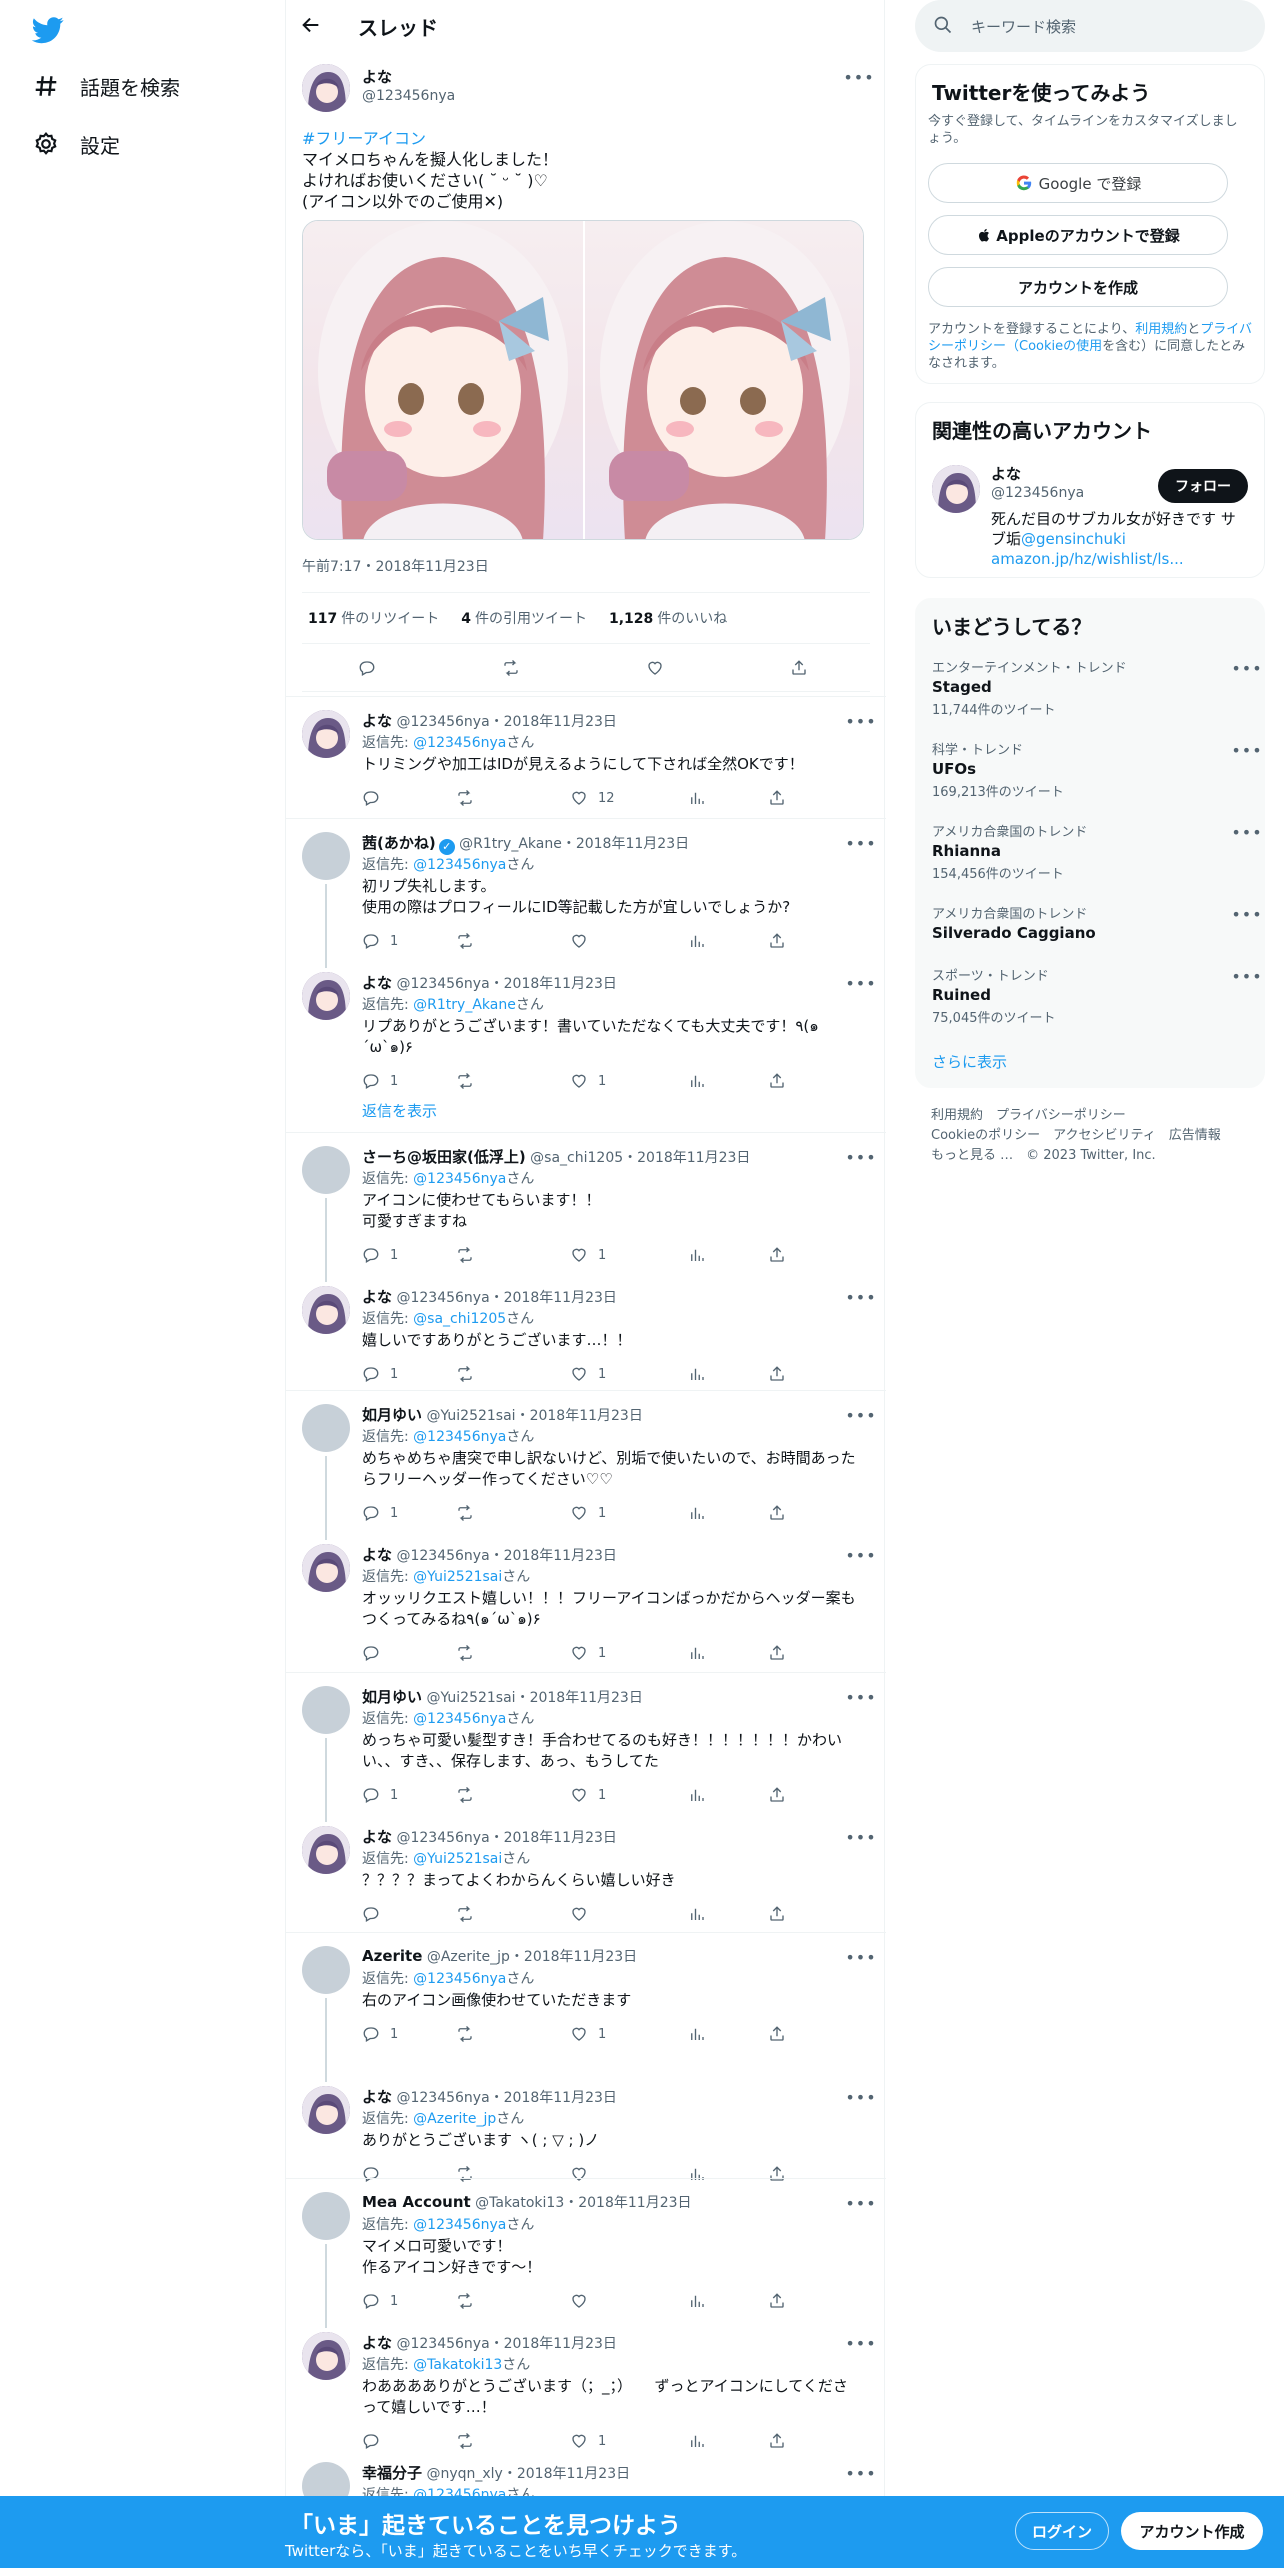 The height and width of the screenshot is (2568, 1284). What do you see at coordinates (640, 1158) in the screenshot?
I see `reply-meta: @sa_chi1205・2018年11月23日` at bounding box center [640, 1158].